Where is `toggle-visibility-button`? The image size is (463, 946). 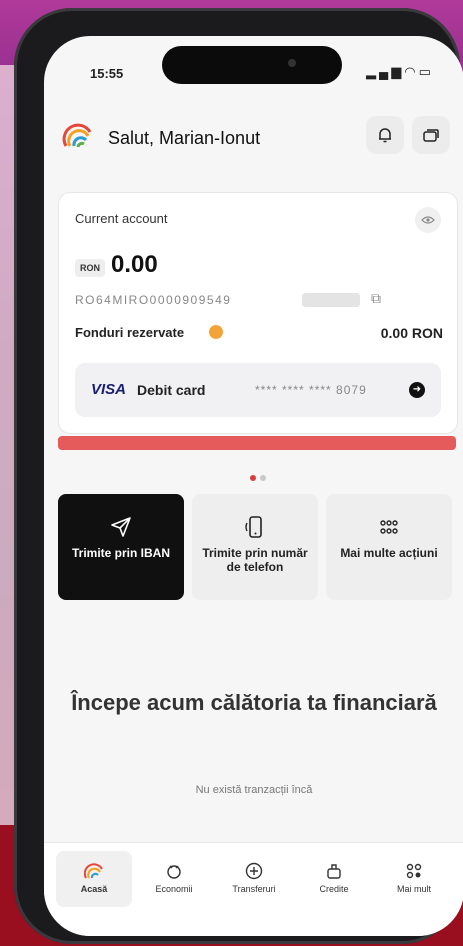 toggle-visibility-button is located at coordinates (428, 220).